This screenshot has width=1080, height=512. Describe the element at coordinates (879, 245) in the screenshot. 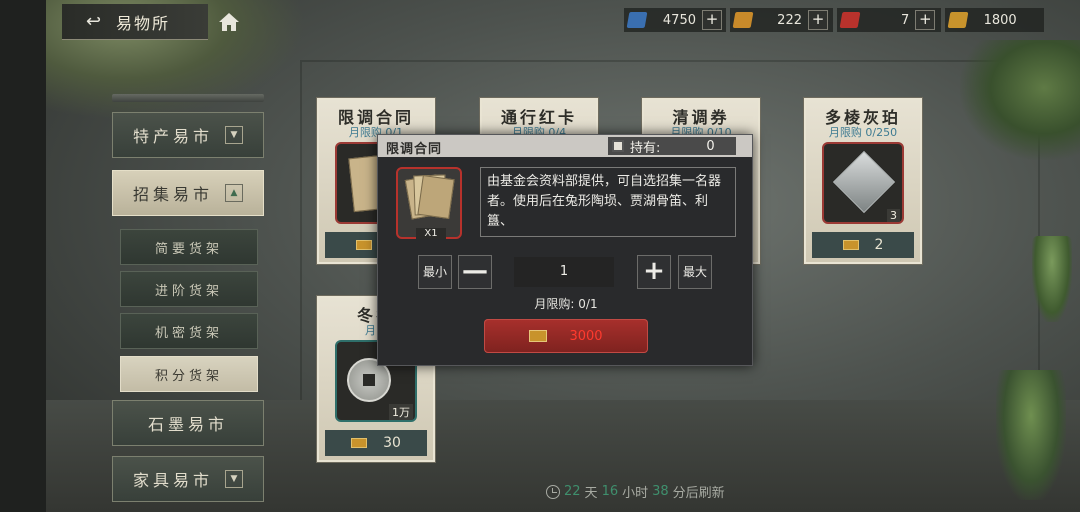

I see `price-value: 2` at that location.